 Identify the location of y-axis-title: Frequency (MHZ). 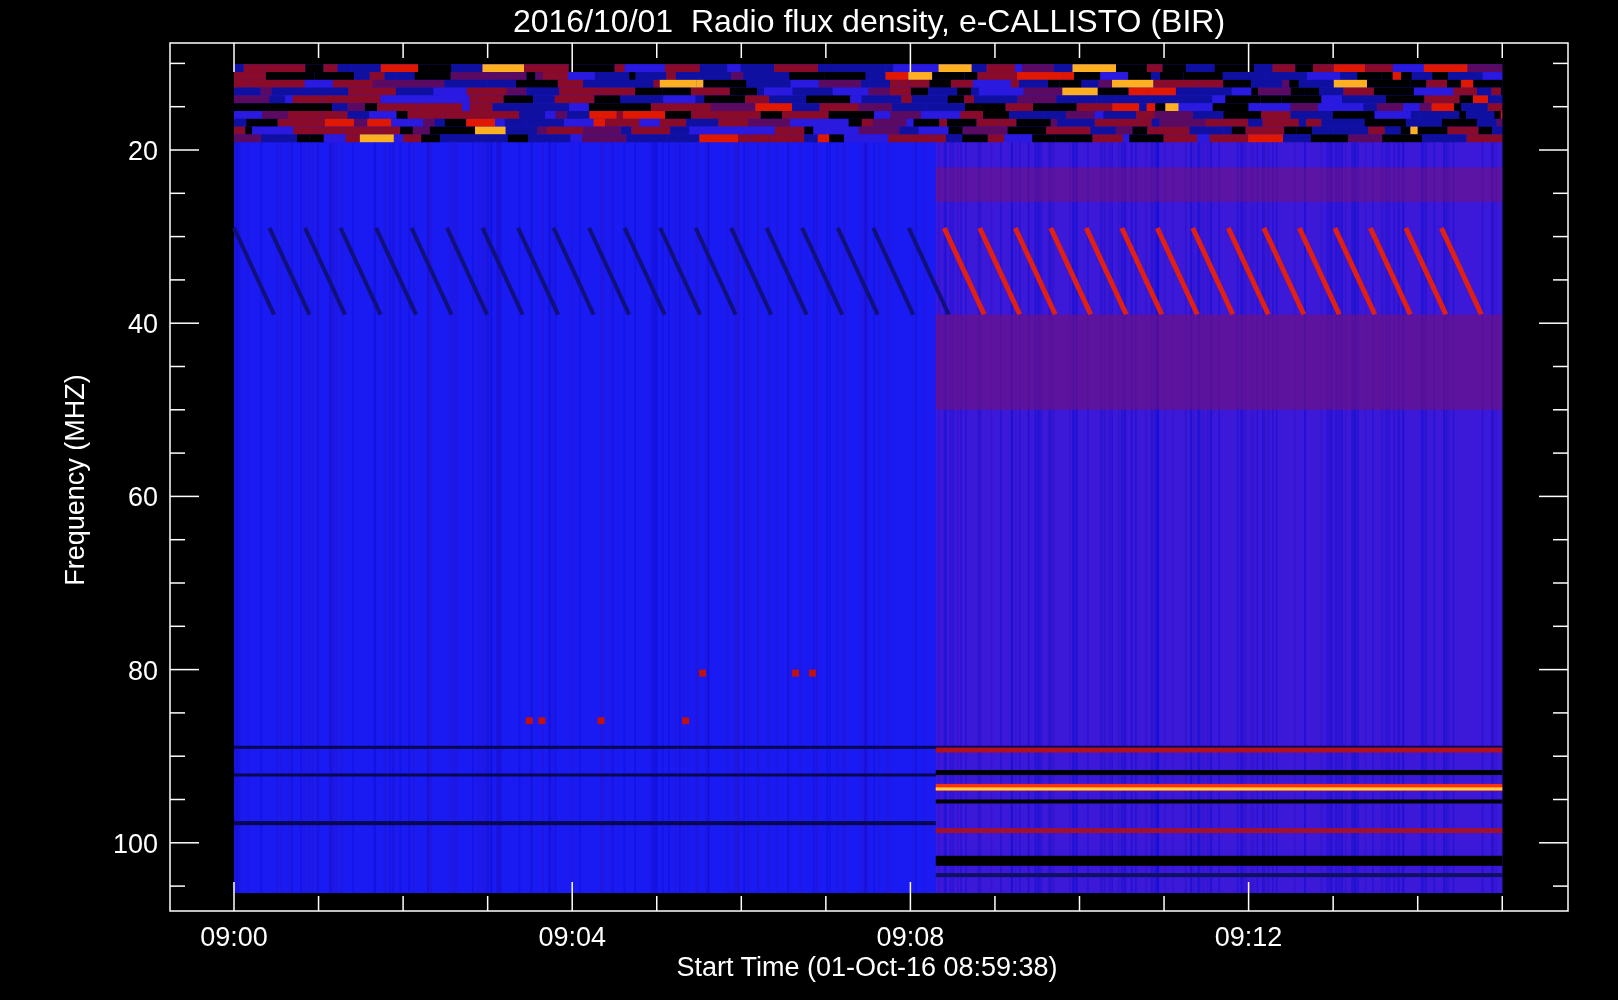
(75, 480).